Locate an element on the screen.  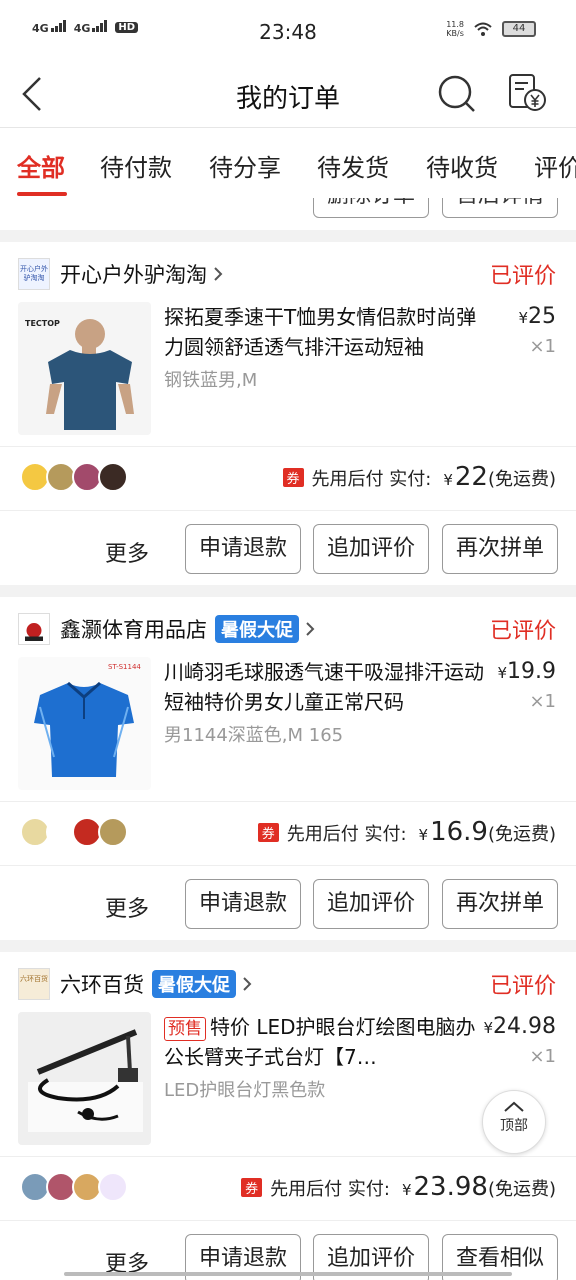
paid-amount: 22 is located at coordinates (471, 477).